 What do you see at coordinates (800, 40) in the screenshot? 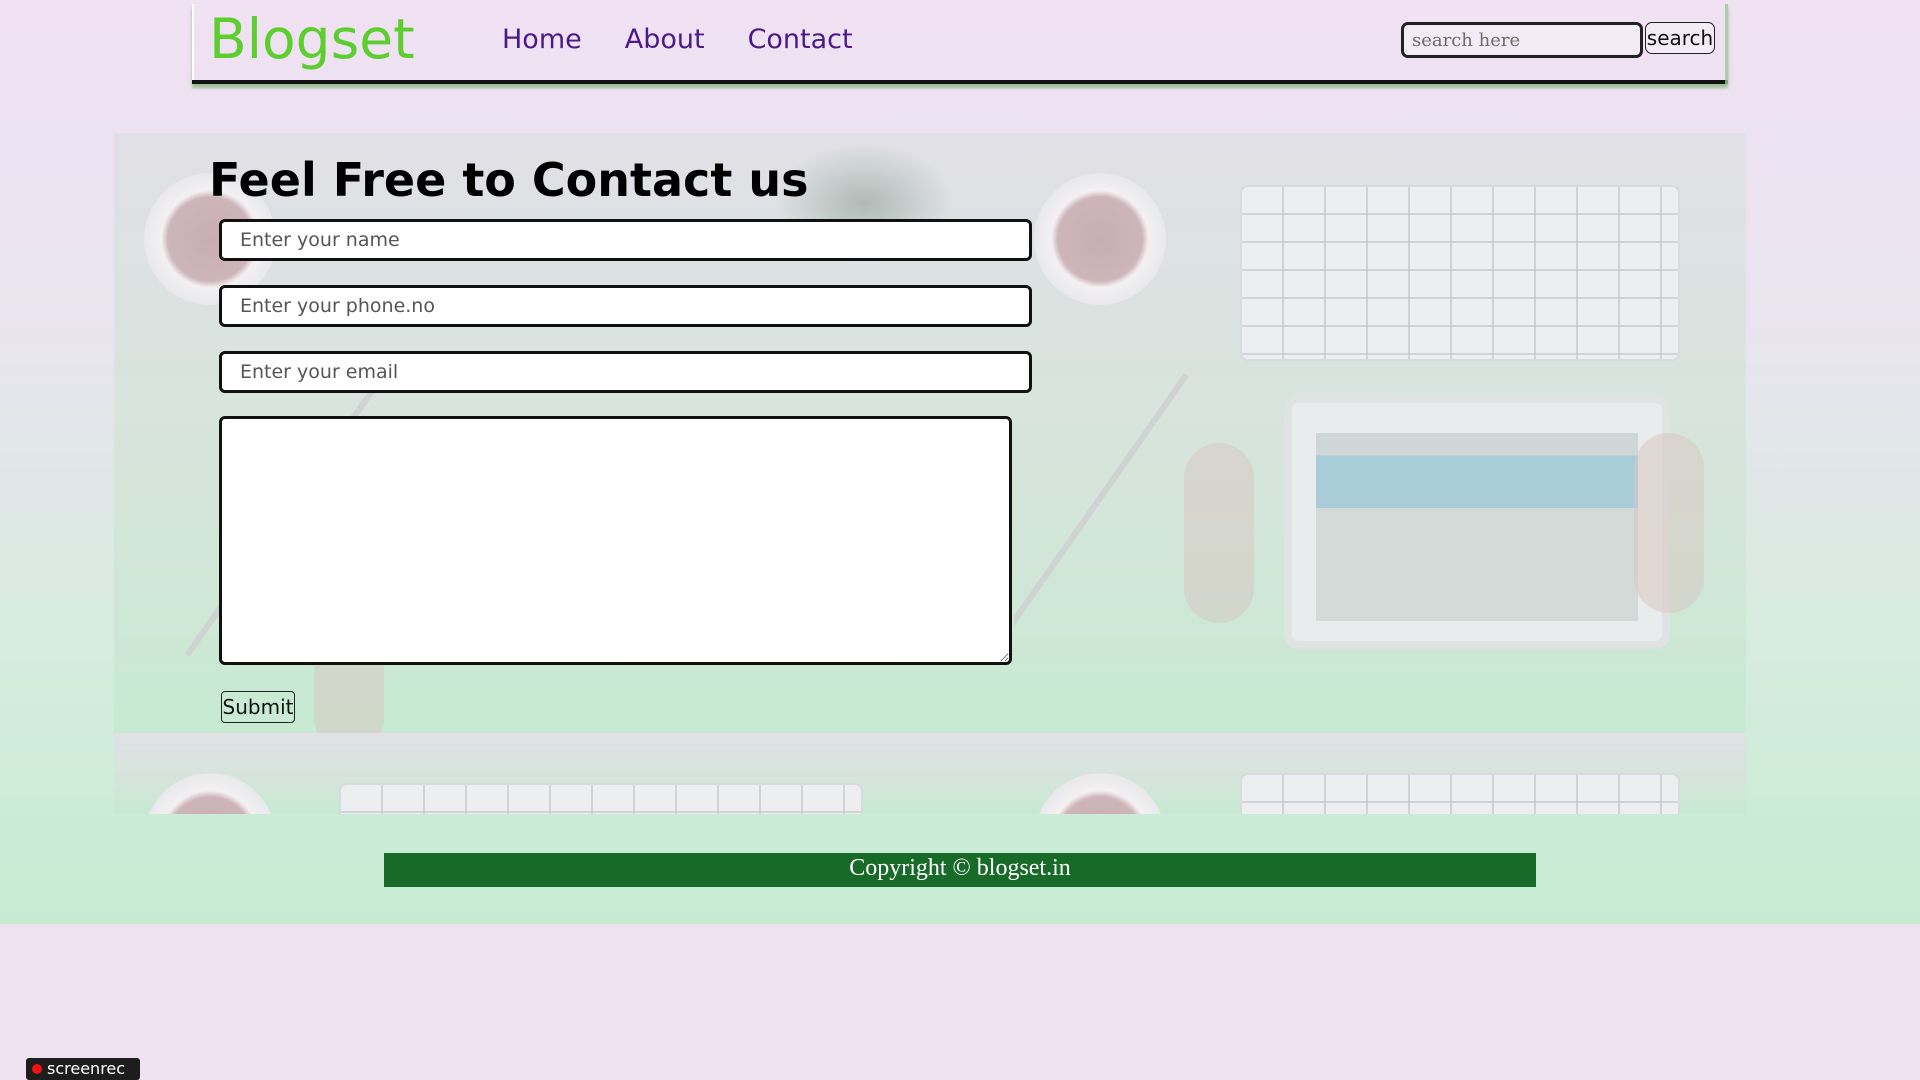
I see `nav-link-contact: Contact` at bounding box center [800, 40].